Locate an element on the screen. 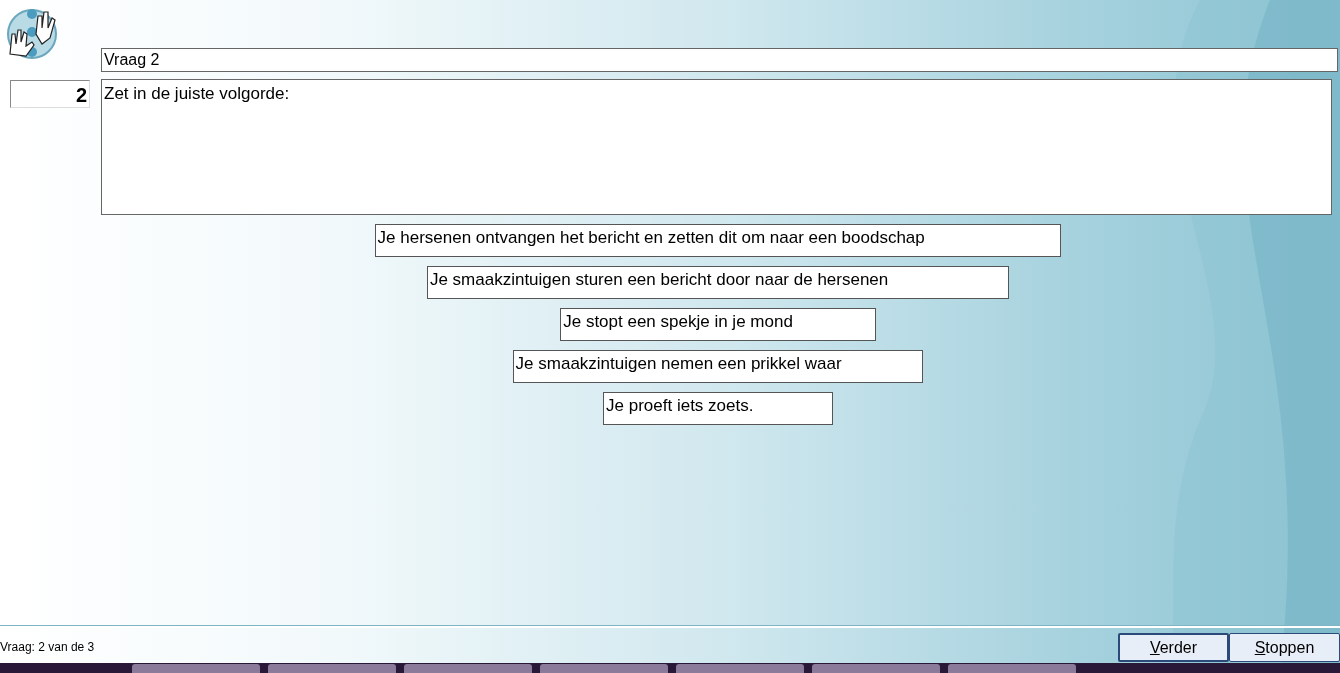 Image resolution: width=1340 pixels, height=673 pixels. status-text: Vraag: 2 van de 3 is located at coordinates (47, 647).